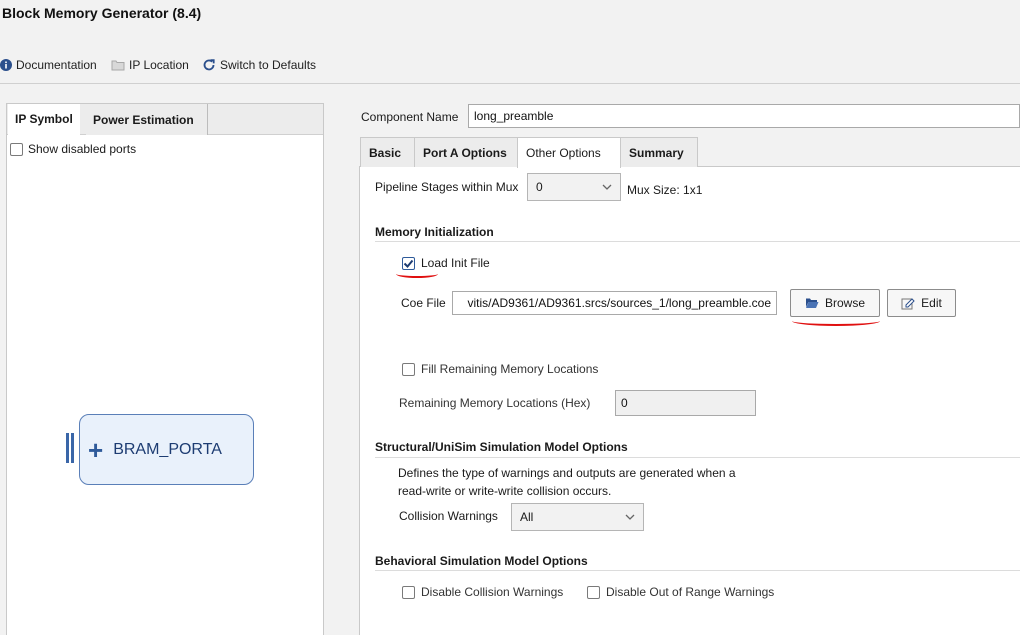  What do you see at coordinates (82, 149) in the screenshot?
I see `show-disabled-ports-label: Show disabled ports` at bounding box center [82, 149].